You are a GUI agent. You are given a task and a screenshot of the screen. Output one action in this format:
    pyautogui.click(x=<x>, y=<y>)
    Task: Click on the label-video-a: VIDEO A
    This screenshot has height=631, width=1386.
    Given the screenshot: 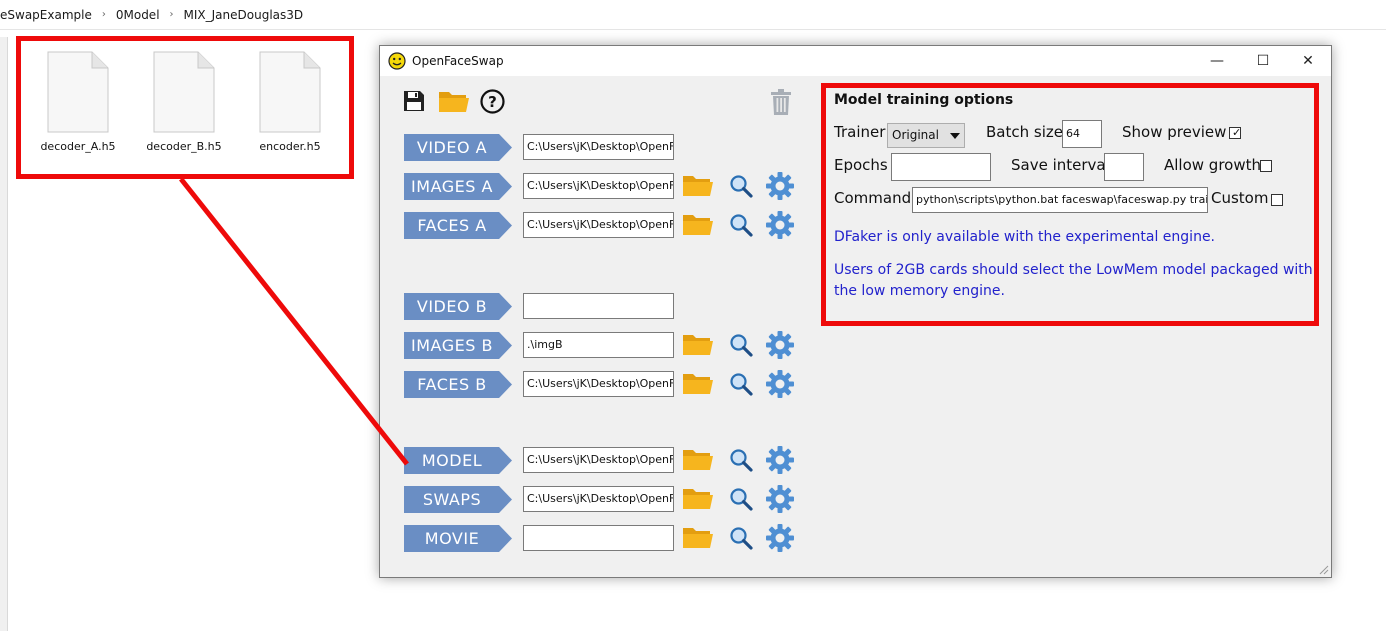 What is the action you would take?
    pyautogui.click(x=458, y=147)
    